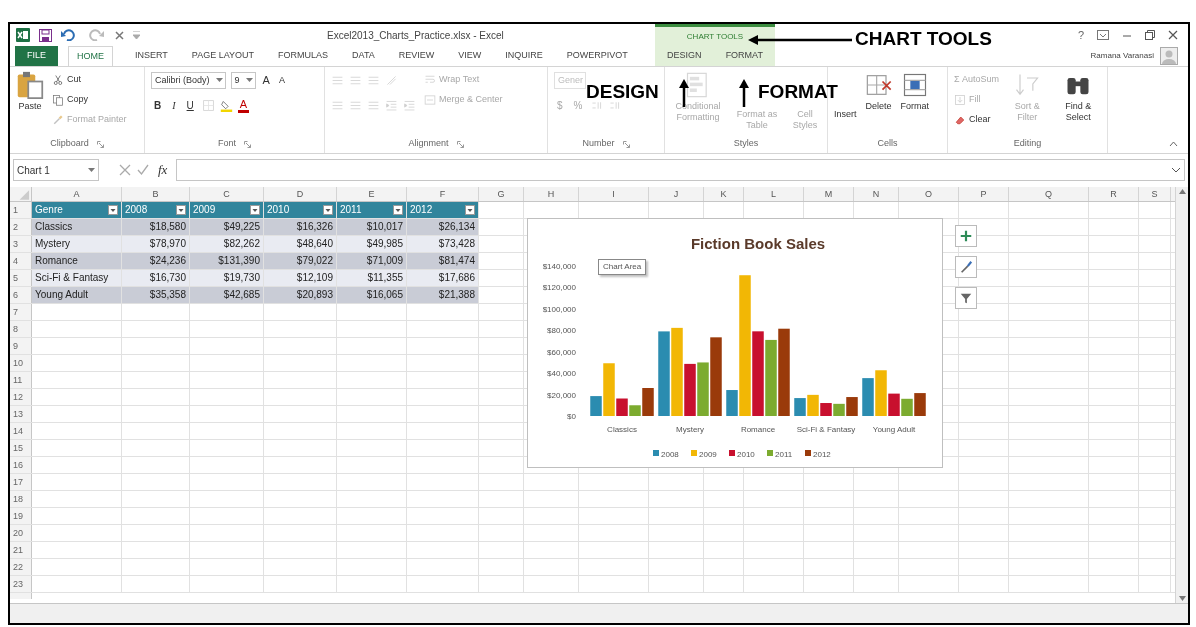  I want to click on ribbon-tab: REVIEW, so click(416, 56).